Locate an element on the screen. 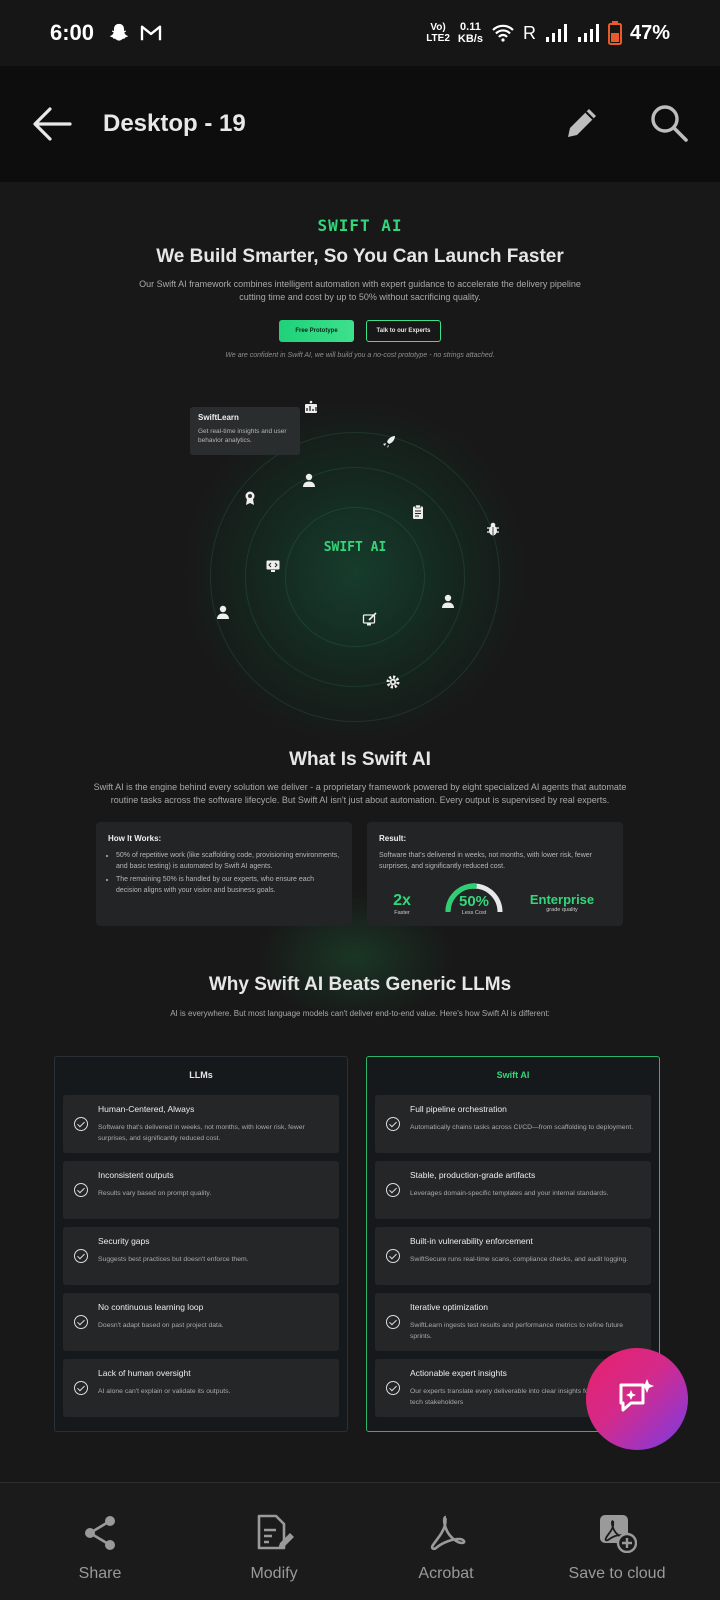  tooltip-title: SwiftLearn is located at coordinates (218, 417).